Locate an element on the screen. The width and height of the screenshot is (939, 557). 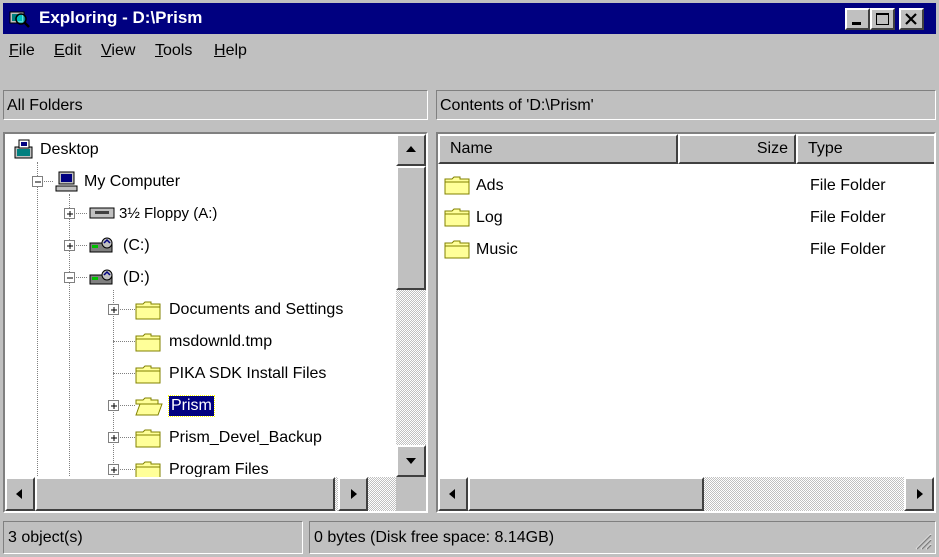
tree-item-pika-sdk: PIKA SDK Install Files is located at coordinates (266, 374).